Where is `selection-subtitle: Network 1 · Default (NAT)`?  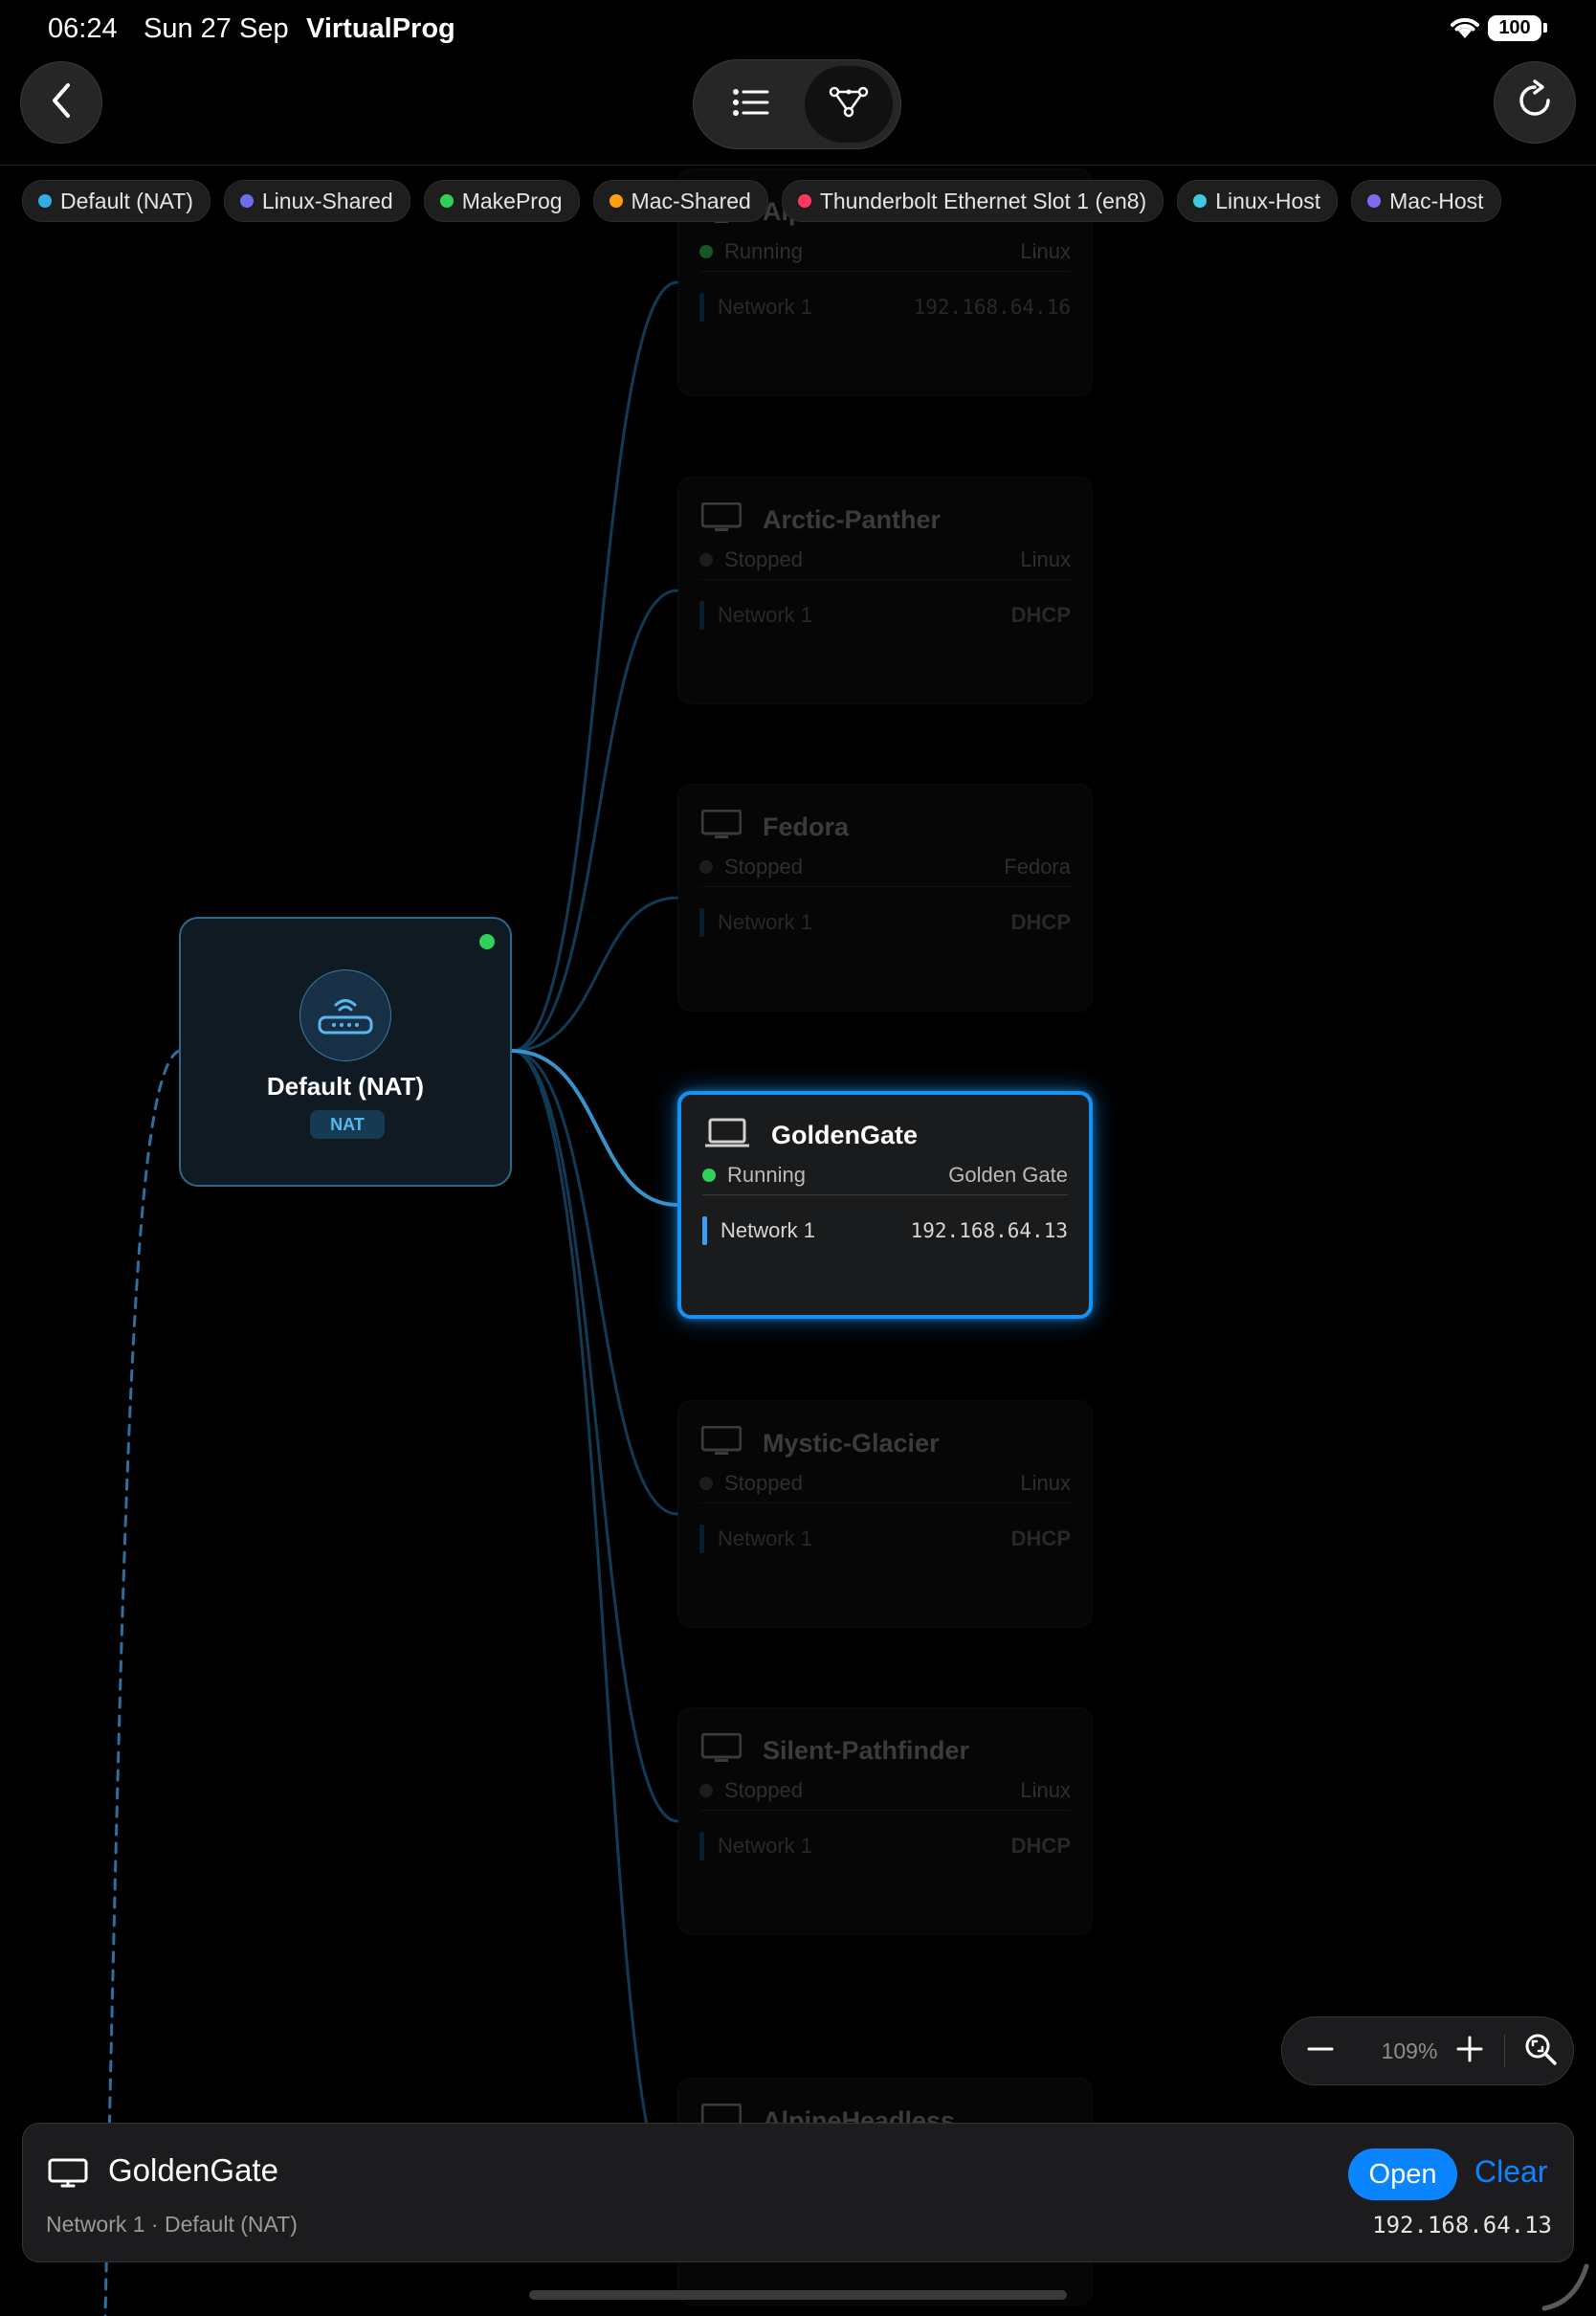 selection-subtitle: Network 1 · Default (NAT) is located at coordinates (172, 2224).